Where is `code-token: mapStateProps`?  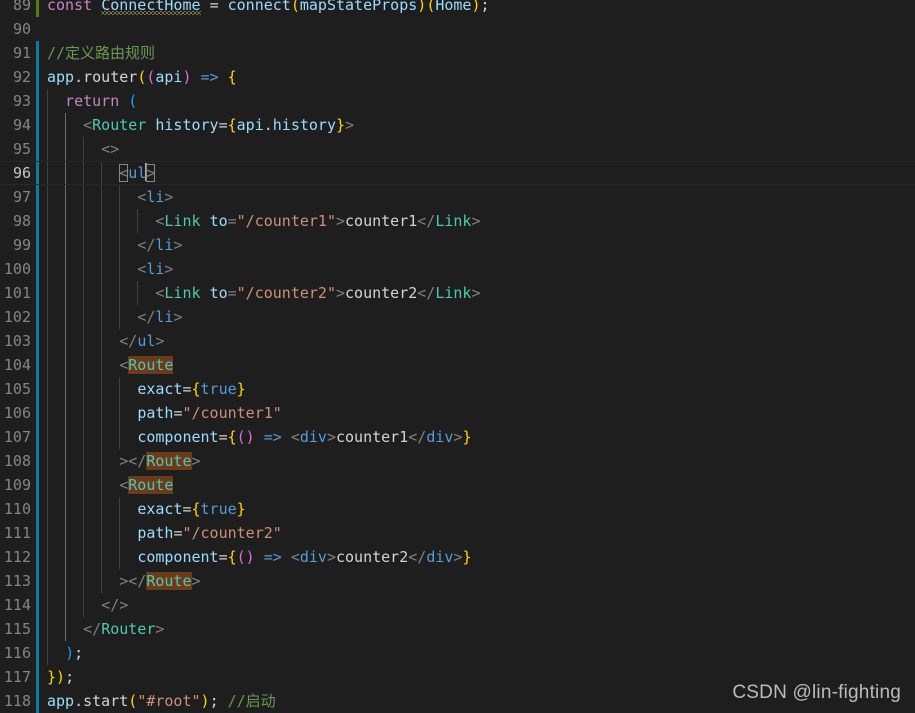
code-token: mapStateProps is located at coordinates (358, 7).